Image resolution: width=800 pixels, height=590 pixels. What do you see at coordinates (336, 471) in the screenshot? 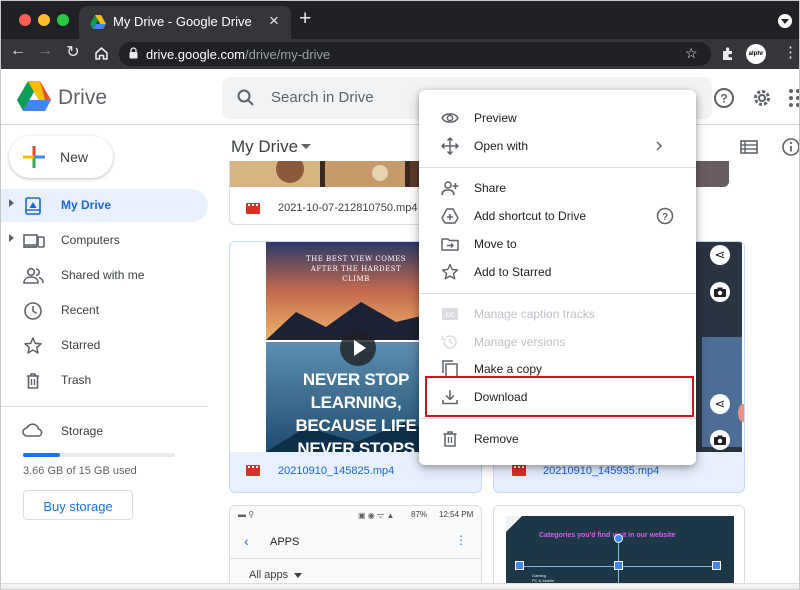
I see `file-name: 20210910_145825.mp4` at bounding box center [336, 471].